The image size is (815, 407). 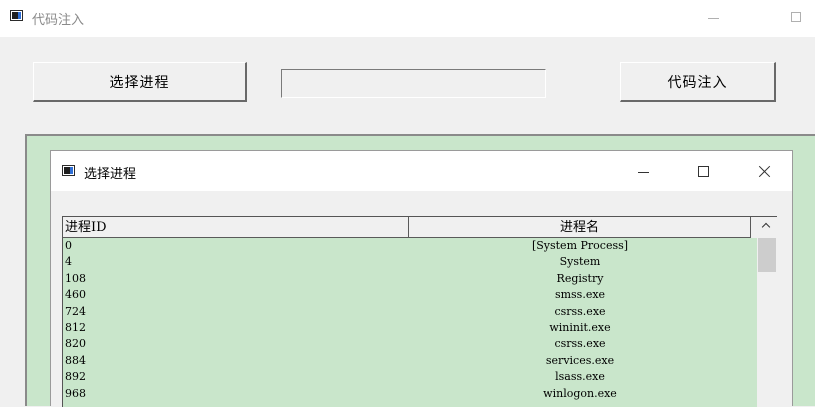 What do you see at coordinates (75, 327) in the screenshot?
I see `cell-pid: 812` at bounding box center [75, 327].